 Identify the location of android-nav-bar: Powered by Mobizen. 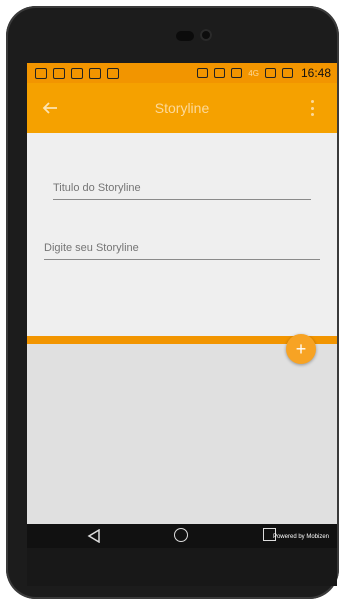
(182, 536).